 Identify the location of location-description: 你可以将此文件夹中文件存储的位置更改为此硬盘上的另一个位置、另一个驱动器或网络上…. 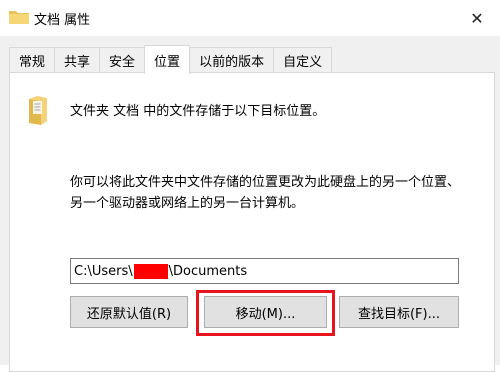
(265, 193).